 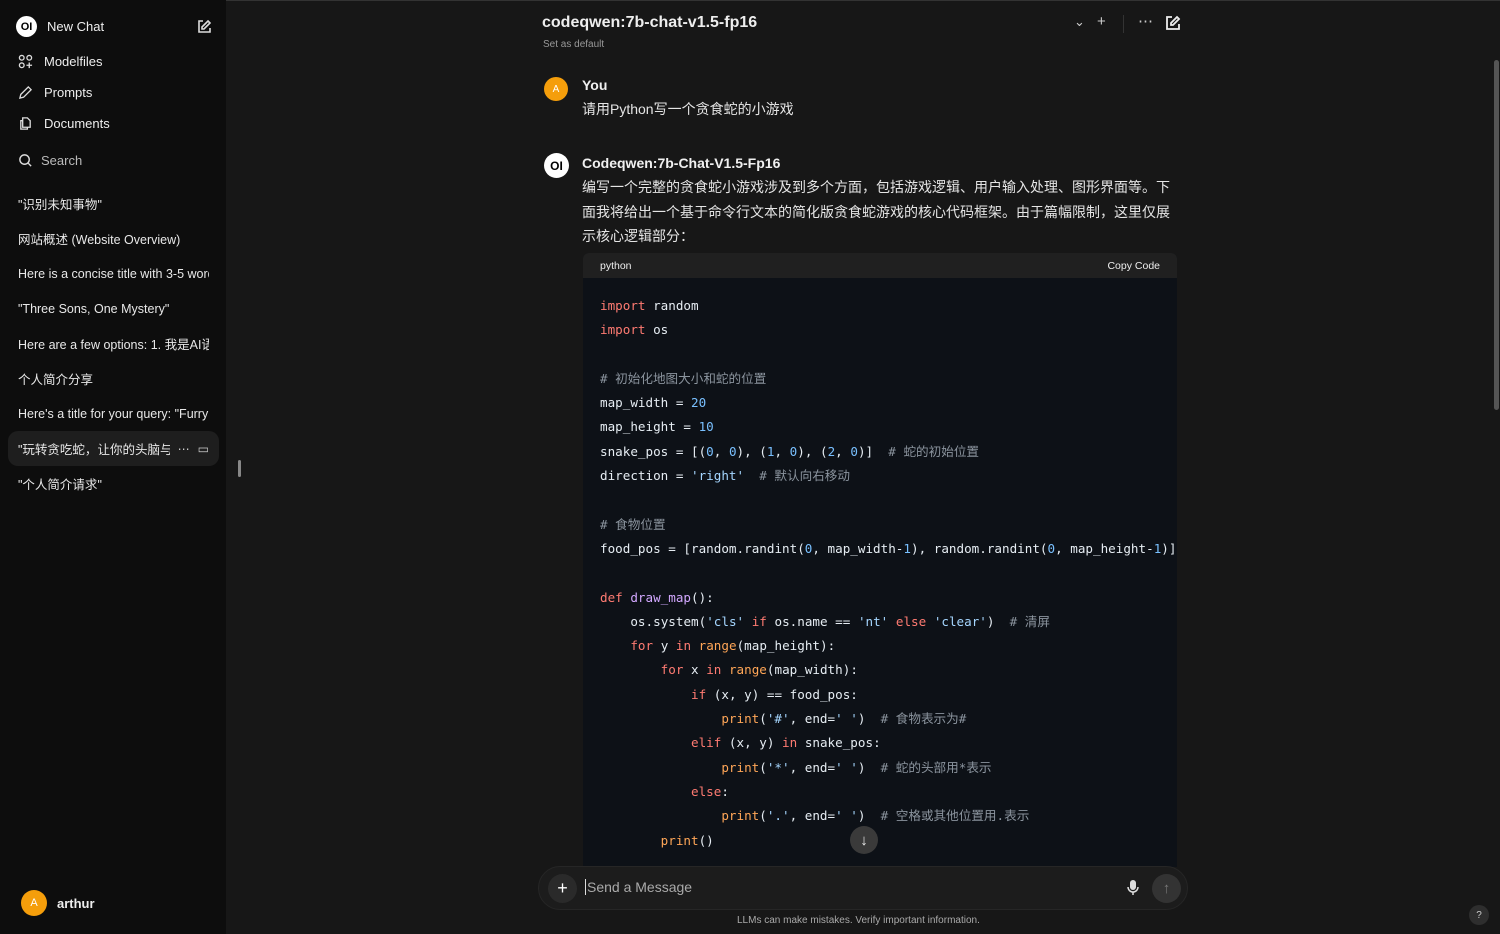 I want to click on divider, so click(x=1123, y=24).